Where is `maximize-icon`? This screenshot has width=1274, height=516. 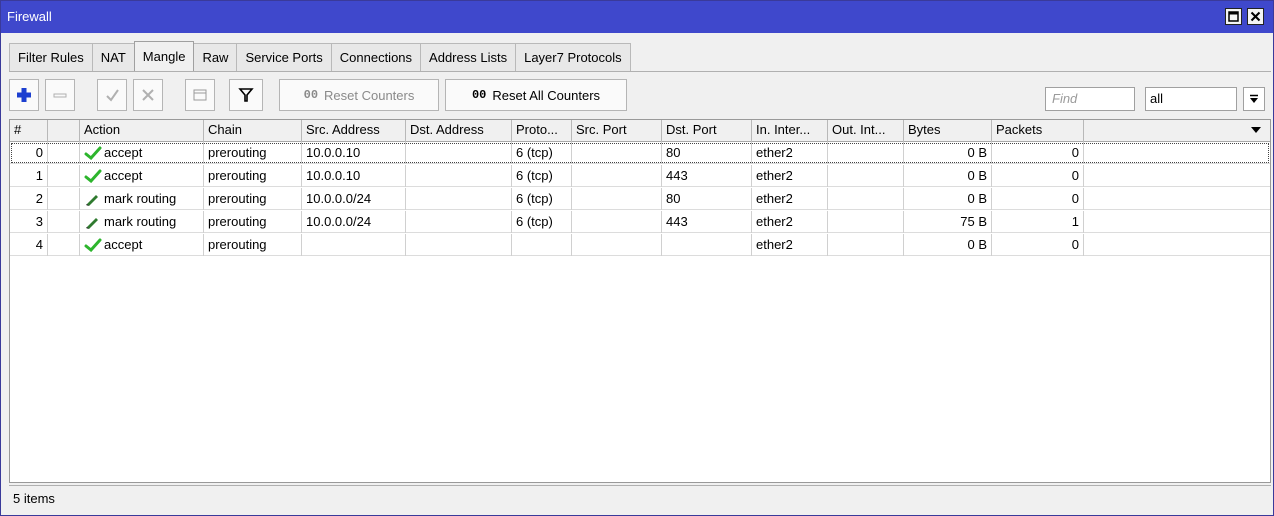 maximize-icon is located at coordinates (1233, 16).